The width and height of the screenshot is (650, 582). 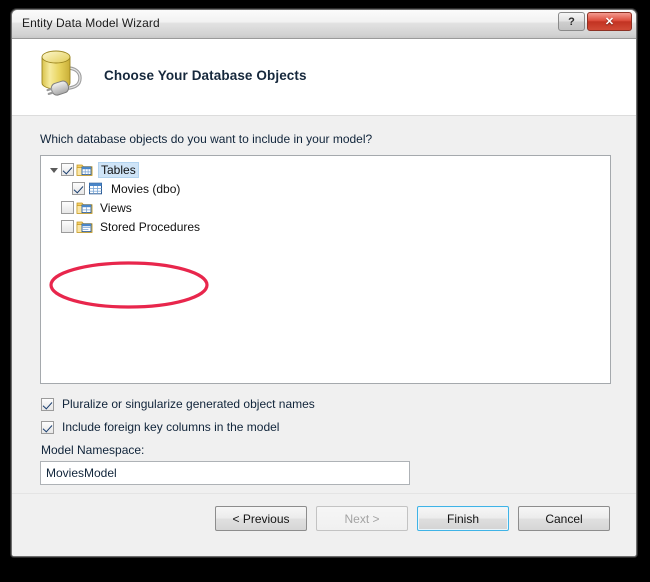 What do you see at coordinates (67, 169) in the screenshot?
I see `checkbox-tables` at bounding box center [67, 169].